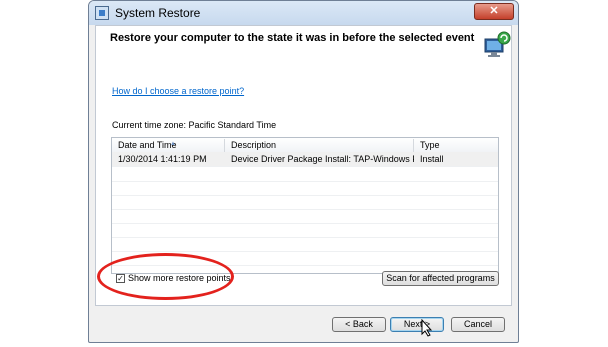 The image size is (608, 347). Describe the element at coordinates (102, 13) in the screenshot. I see `system-restore-icon` at that location.